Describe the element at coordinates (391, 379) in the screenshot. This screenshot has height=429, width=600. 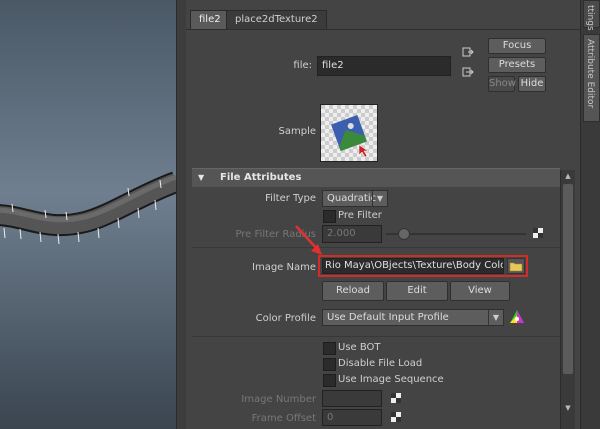
I see `use-image-sequence-label: Use Image Sequence` at that location.